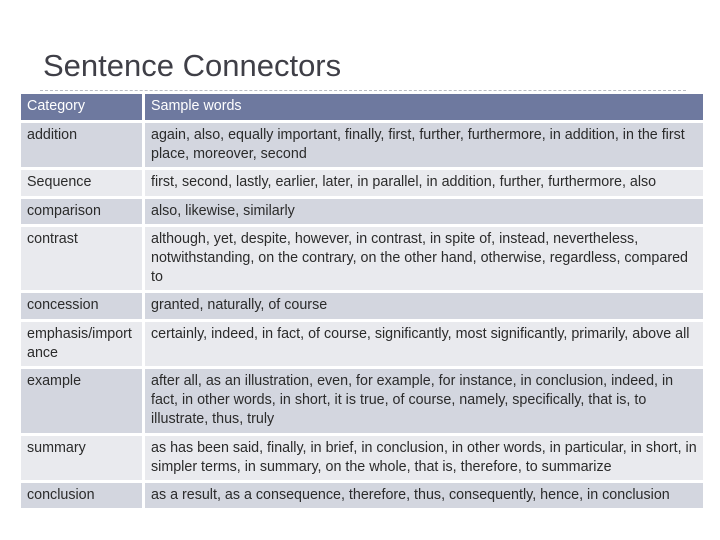 The image size is (720, 540). I want to click on table-header-row: Category Sample words, so click(362, 107).